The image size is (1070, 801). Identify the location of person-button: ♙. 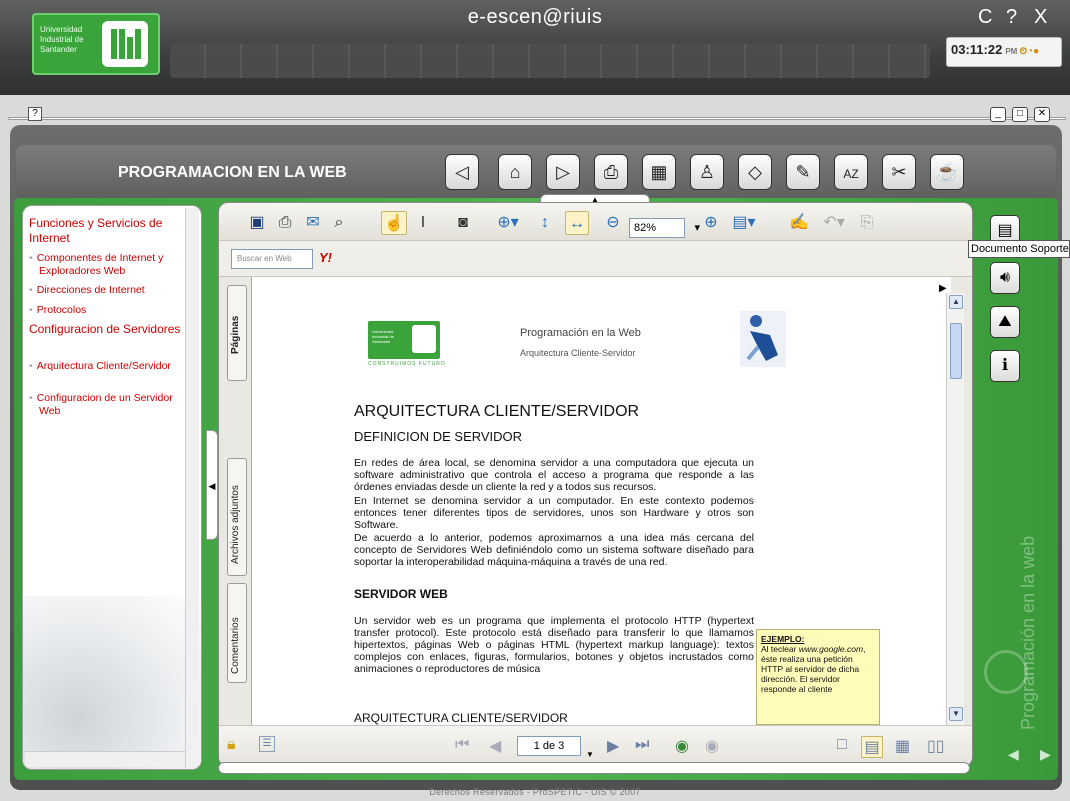
(707, 172).